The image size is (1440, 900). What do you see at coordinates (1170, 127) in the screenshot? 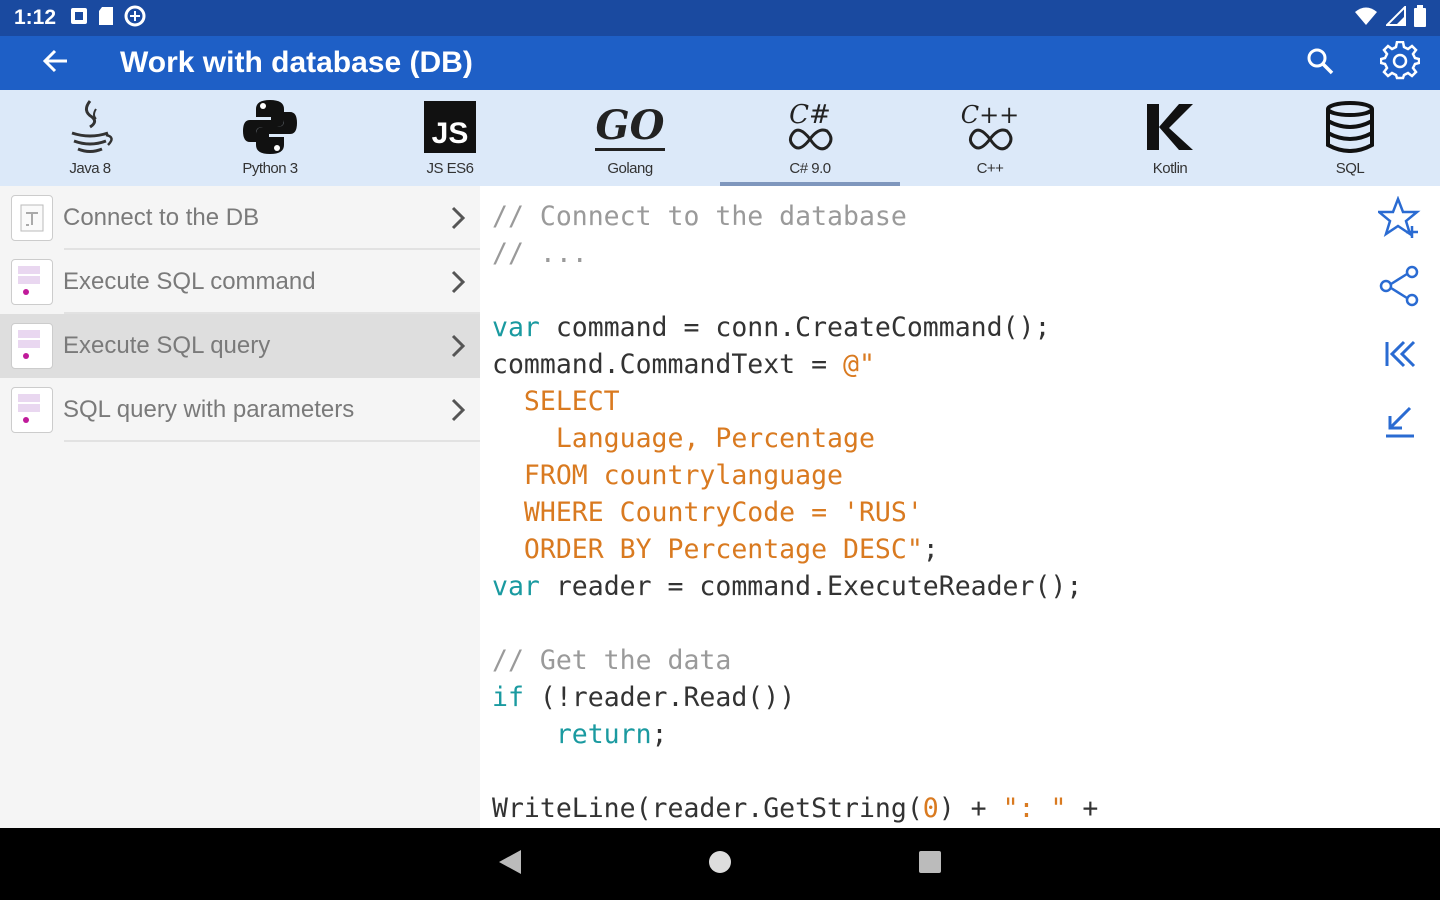
I see `kotlin-icon` at bounding box center [1170, 127].